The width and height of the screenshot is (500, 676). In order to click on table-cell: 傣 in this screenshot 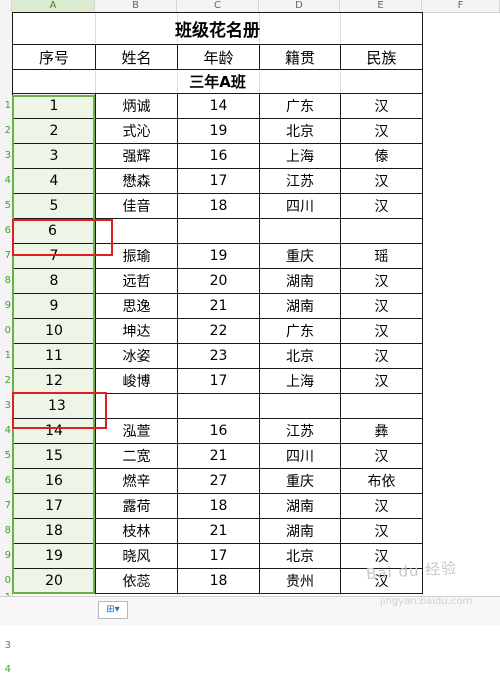, I will do `click(381, 156)`.